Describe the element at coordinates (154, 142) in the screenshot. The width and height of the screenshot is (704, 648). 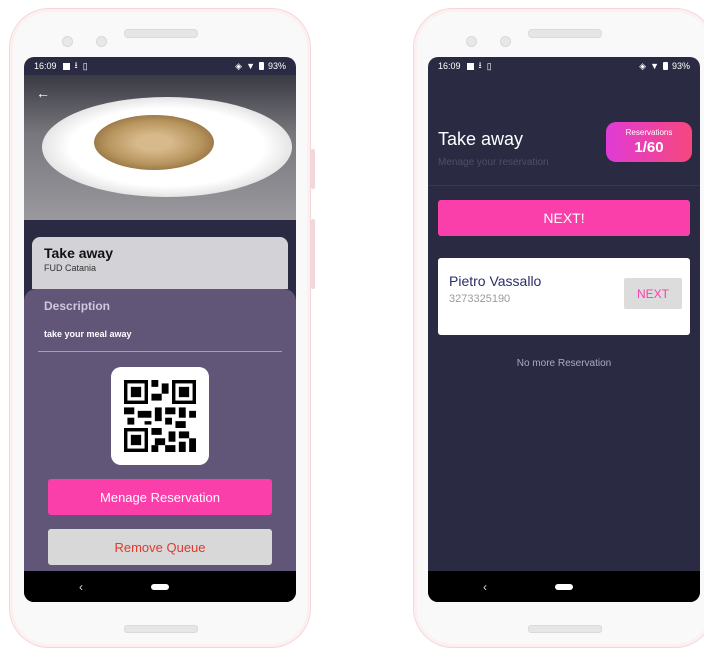
I see `pasta-shape` at that location.